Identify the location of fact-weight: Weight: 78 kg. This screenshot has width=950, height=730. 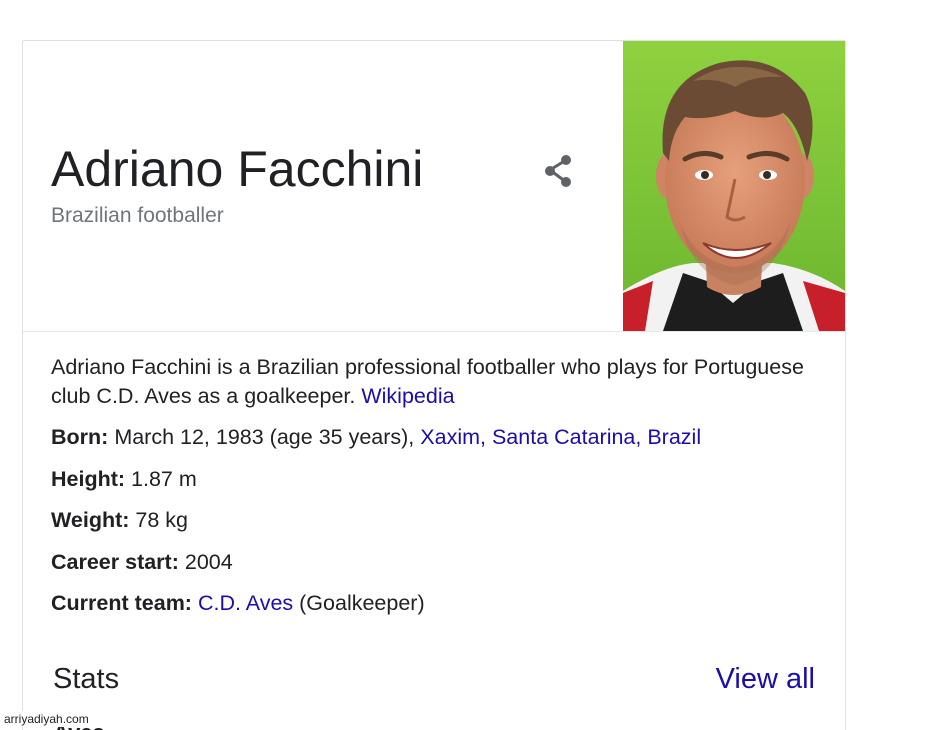
(431, 527).